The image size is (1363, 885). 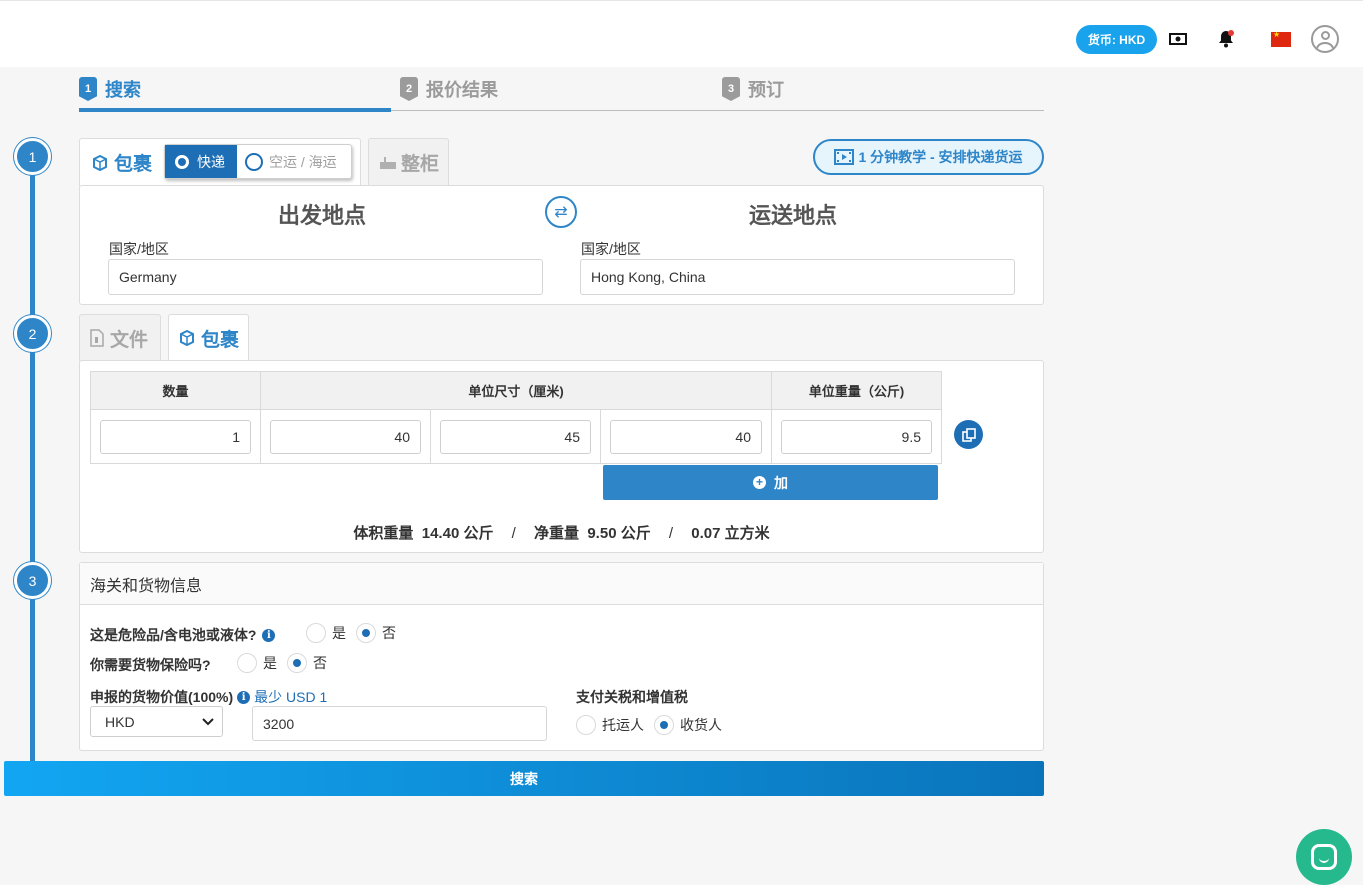 I want to click on box-icon, so click(x=187, y=338).